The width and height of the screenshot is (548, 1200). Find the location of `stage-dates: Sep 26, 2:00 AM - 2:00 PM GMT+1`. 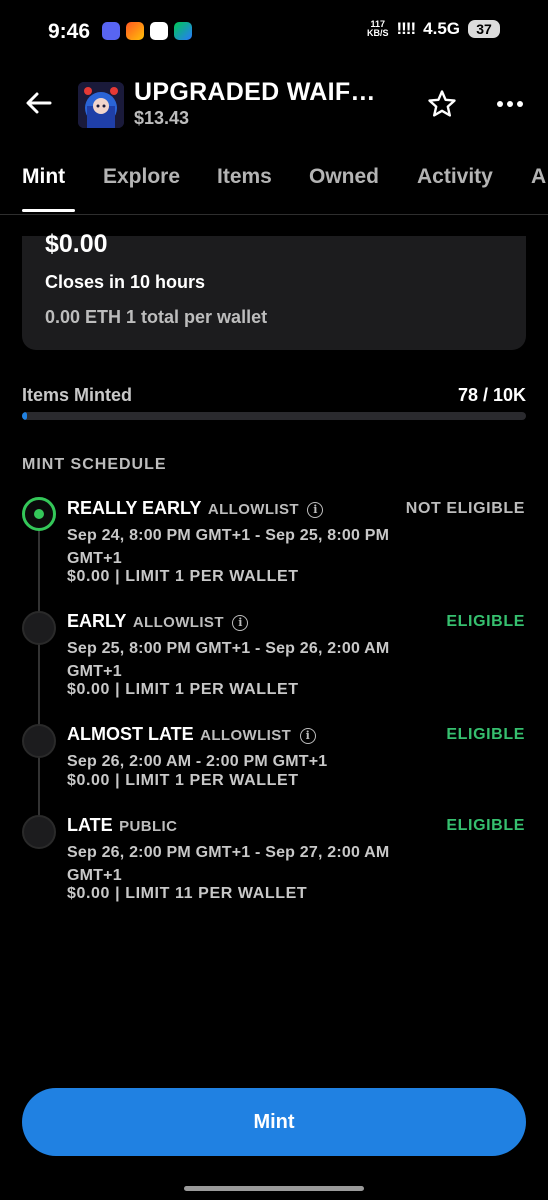

stage-dates: Sep 26, 2:00 AM - 2:00 PM GMT+1 is located at coordinates (197, 761).